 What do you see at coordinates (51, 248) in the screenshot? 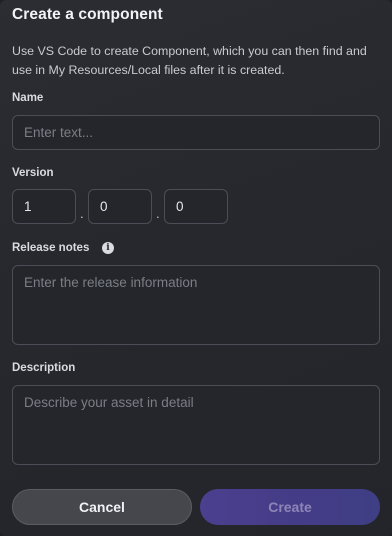
I see `release-notes-label: Release notes` at bounding box center [51, 248].